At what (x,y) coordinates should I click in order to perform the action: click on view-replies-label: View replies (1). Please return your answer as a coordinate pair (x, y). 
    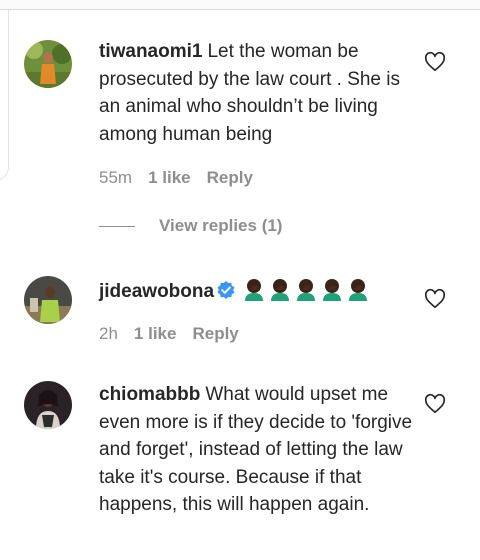
    Looking at the image, I should click on (220, 226).